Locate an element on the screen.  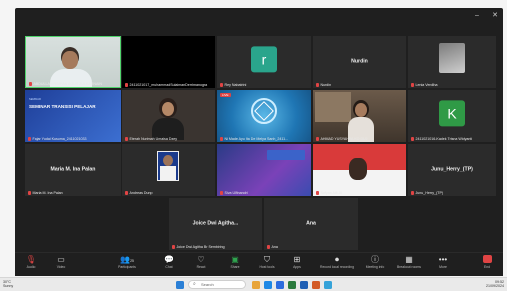
audio-button: 🎙 Audio is located at coordinates (31, 262).